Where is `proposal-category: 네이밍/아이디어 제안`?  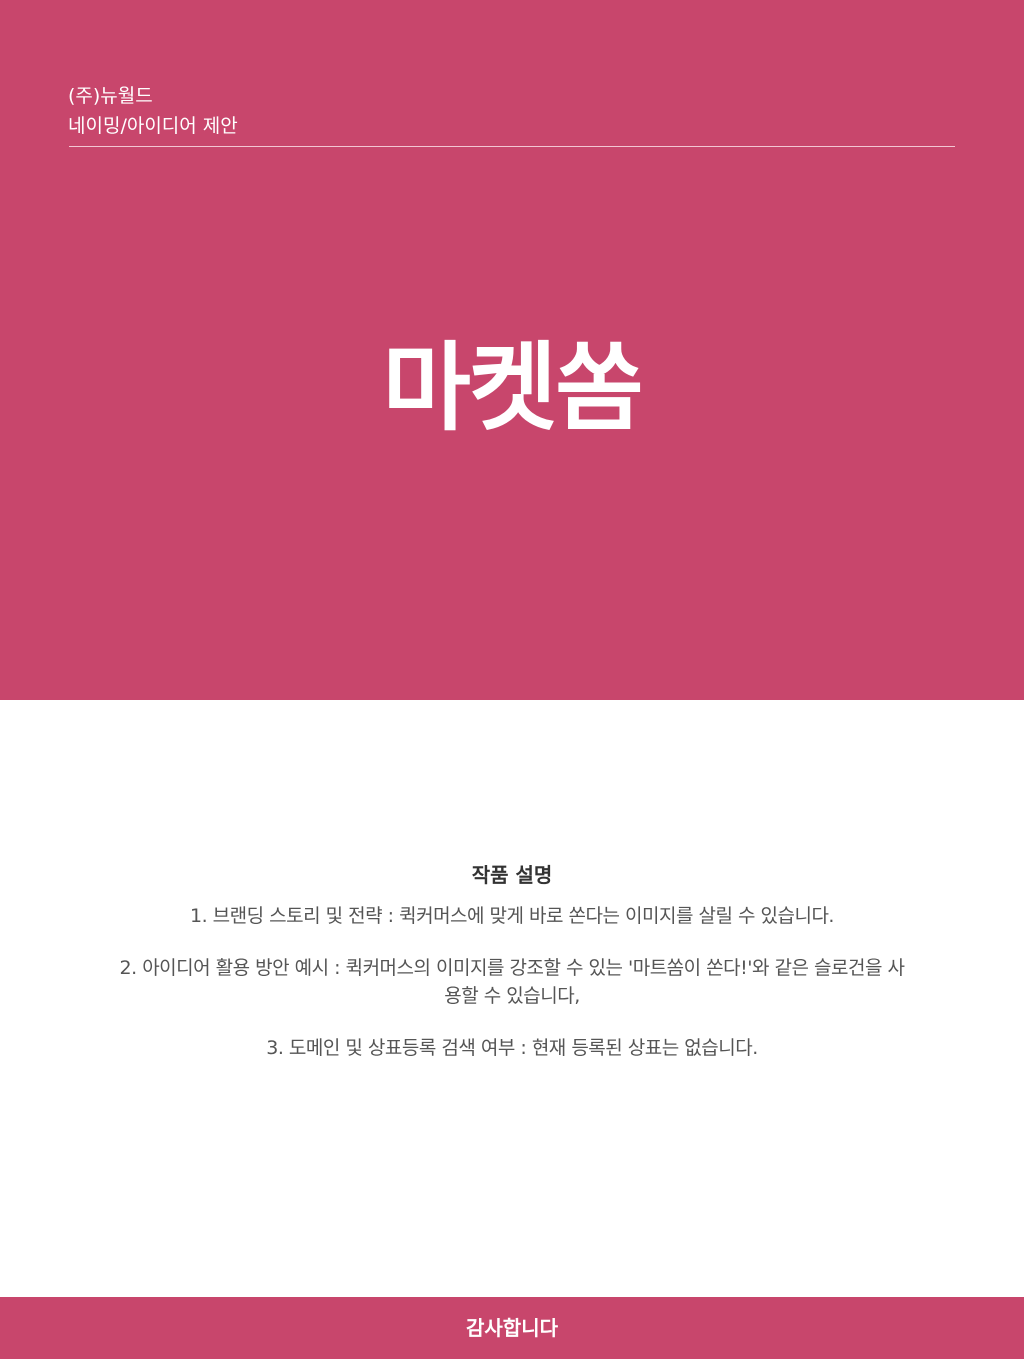
proposal-category: 네이밍/아이디어 제안 is located at coordinates (153, 126).